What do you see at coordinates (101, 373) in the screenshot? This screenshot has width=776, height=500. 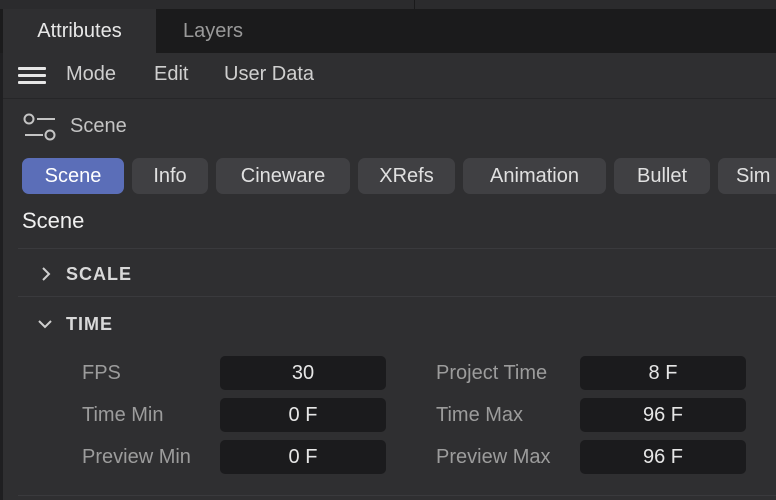 I see `fps-label: FPS` at bounding box center [101, 373].